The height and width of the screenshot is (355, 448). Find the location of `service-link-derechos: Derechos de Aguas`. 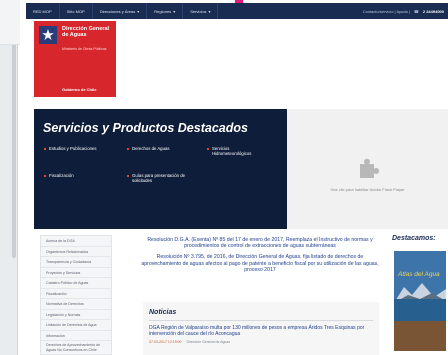

service-link-derechos: Derechos de Aguas is located at coordinates (162, 148).